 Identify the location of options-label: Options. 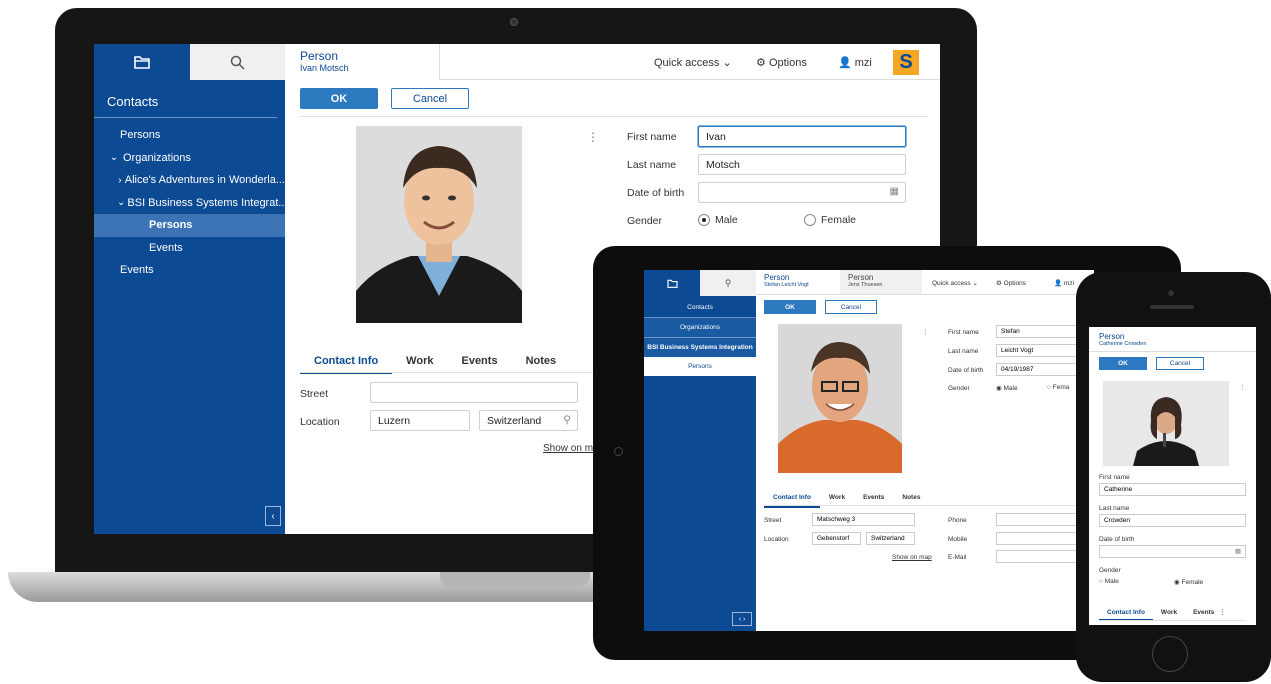
(787, 63).